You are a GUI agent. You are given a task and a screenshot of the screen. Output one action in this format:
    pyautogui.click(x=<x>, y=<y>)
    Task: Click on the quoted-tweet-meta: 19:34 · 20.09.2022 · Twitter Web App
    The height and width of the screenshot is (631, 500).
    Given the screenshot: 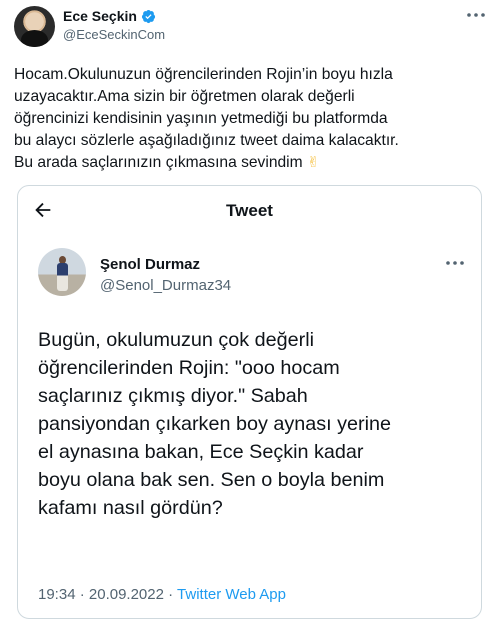 What is the action you would take?
    pyautogui.click(x=162, y=594)
    